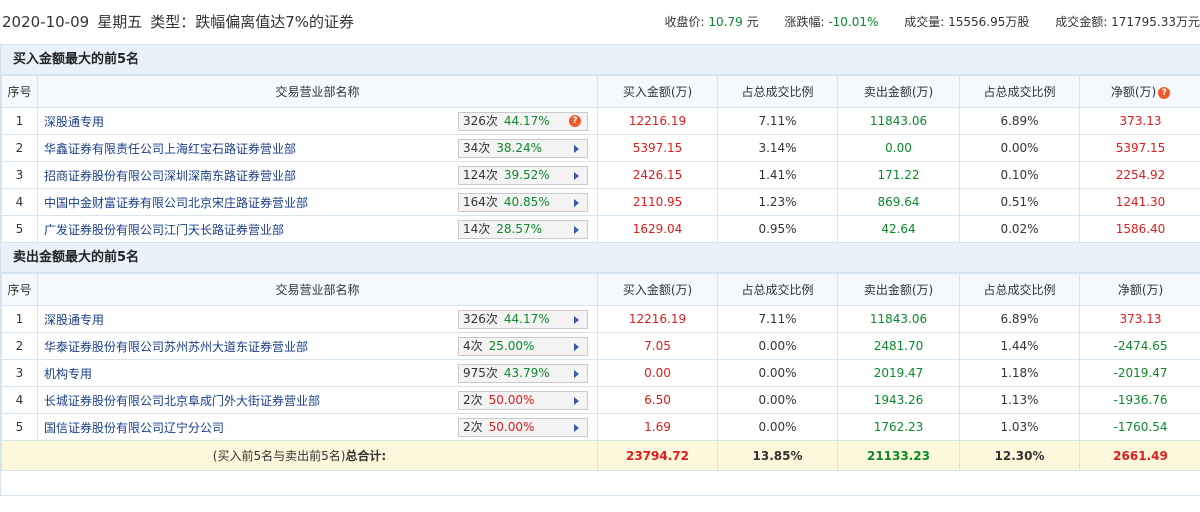  Describe the element at coordinates (182, 400) in the screenshot. I see `broker-name-link: 长城证券股份有限公司北京阜成门外大街证券营业部` at that location.